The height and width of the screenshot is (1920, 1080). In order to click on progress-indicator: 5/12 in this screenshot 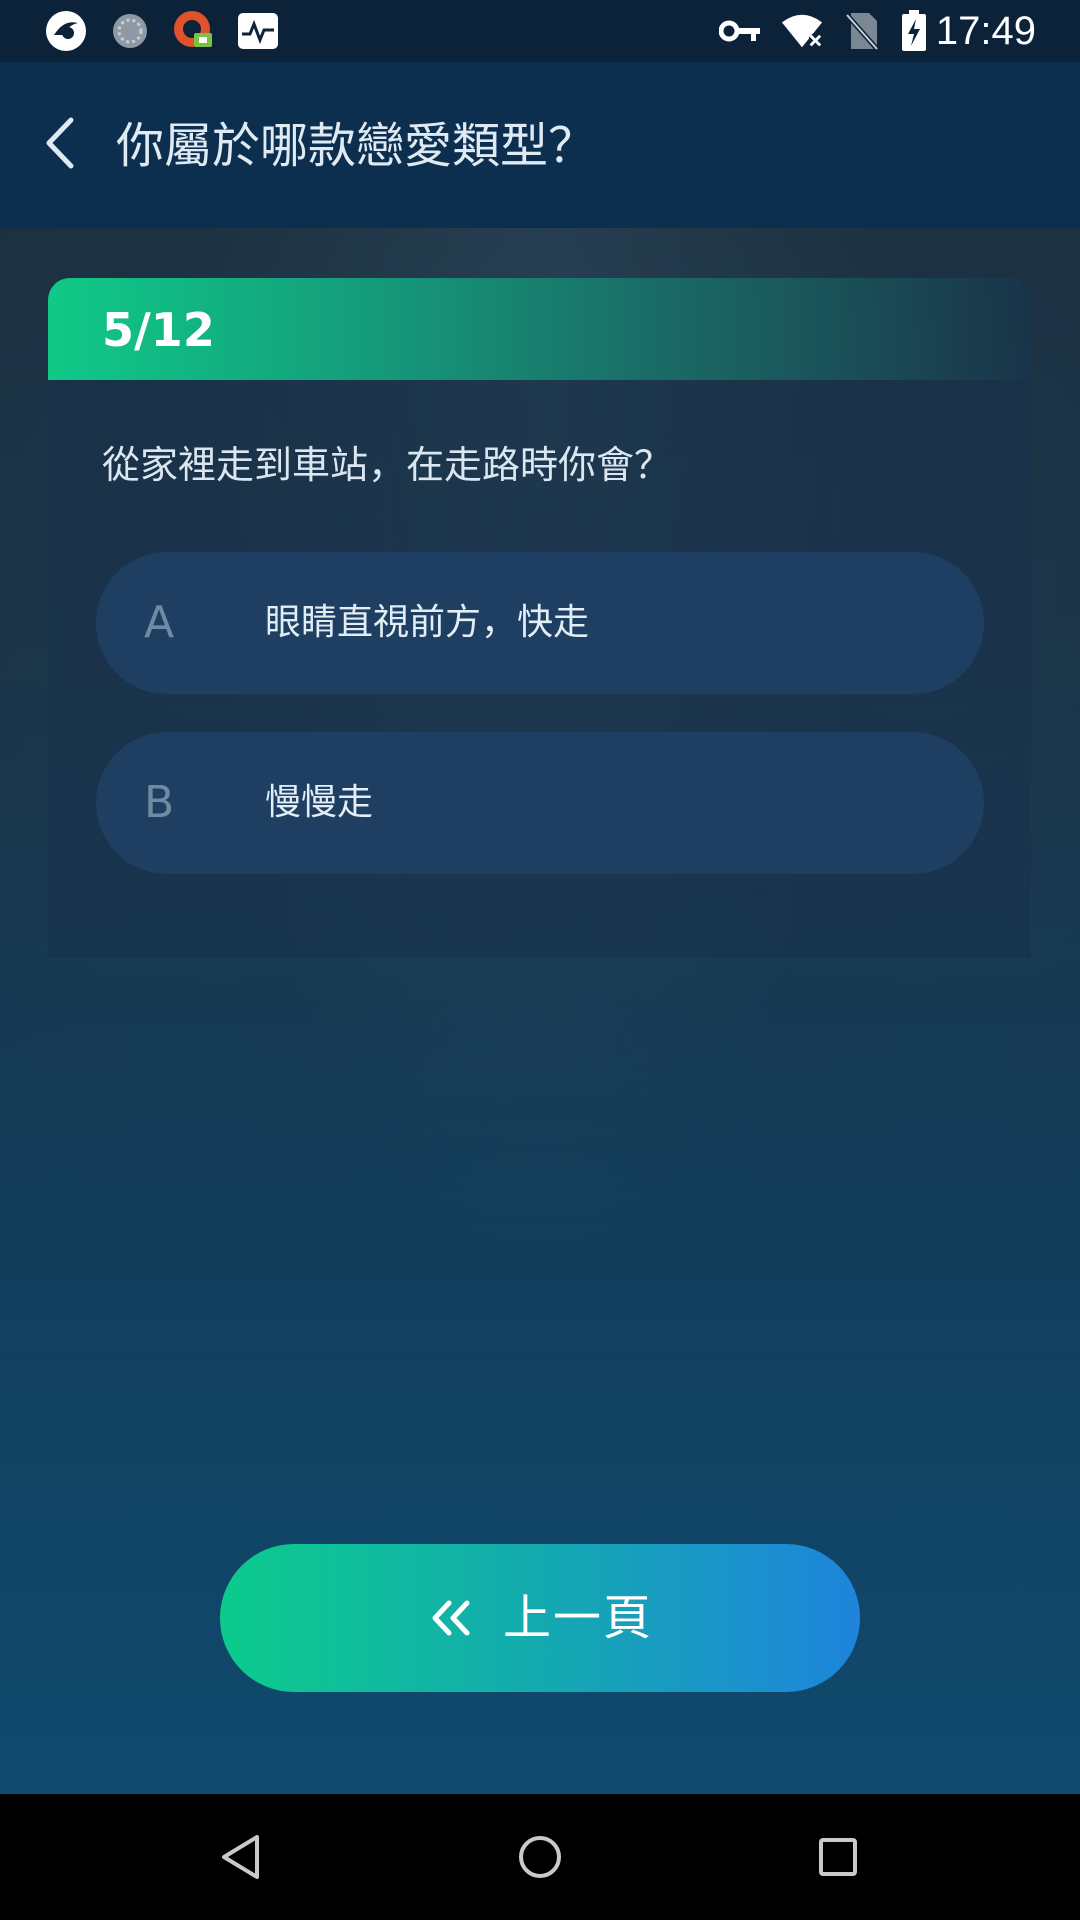, I will do `click(158, 330)`.